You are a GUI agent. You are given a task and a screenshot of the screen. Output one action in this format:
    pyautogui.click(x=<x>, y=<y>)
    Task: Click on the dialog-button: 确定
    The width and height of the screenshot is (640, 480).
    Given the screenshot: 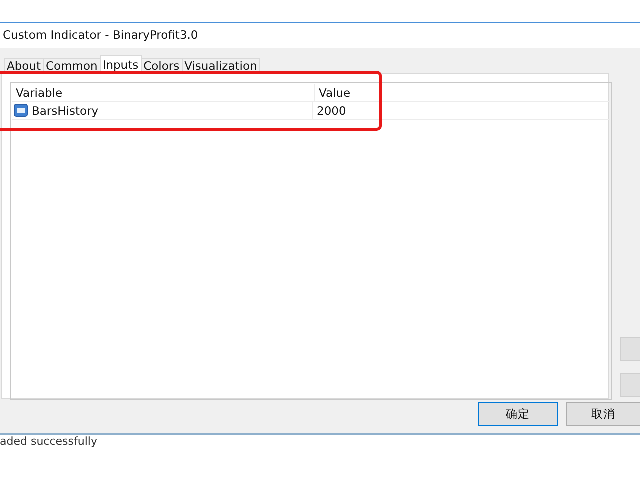 What is the action you would take?
    pyautogui.click(x=518, y=414)
    